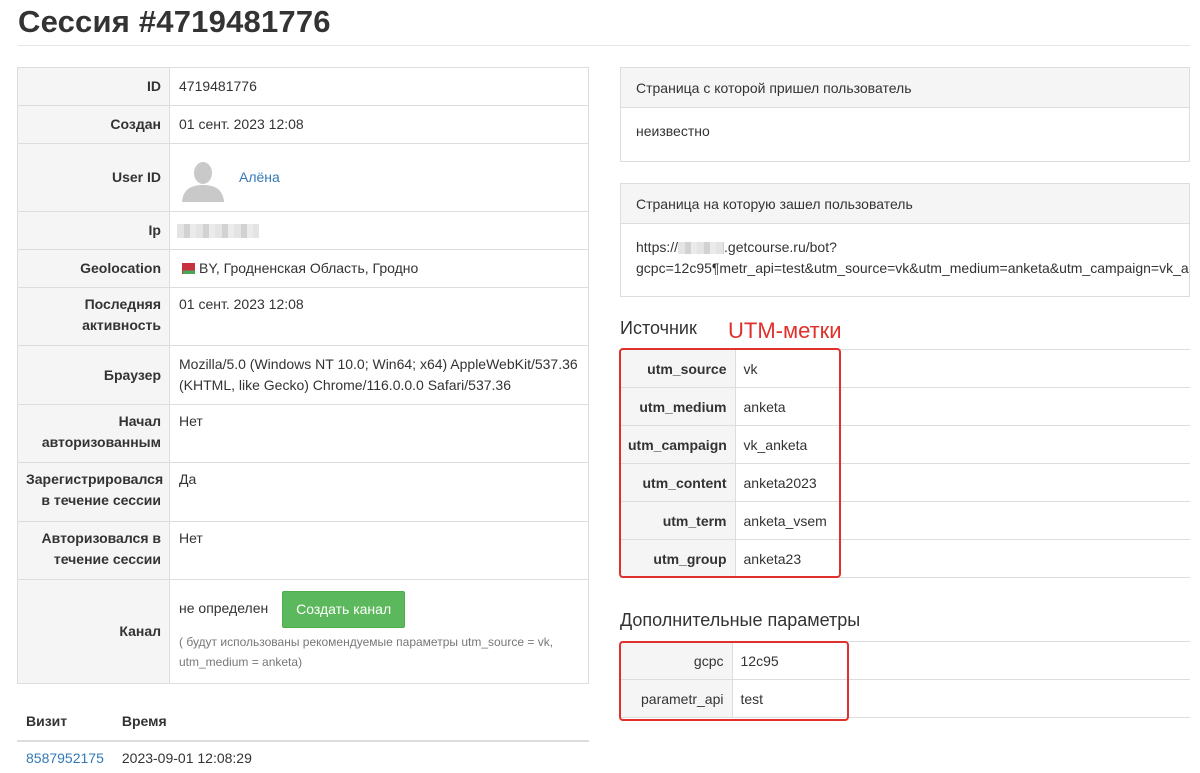 This screenshot has height=773, width=1200. What do you see at coordinates (678, 406) in the screenshot?
I see `utm-key: utm_medium` at bounding box center [678, 406].